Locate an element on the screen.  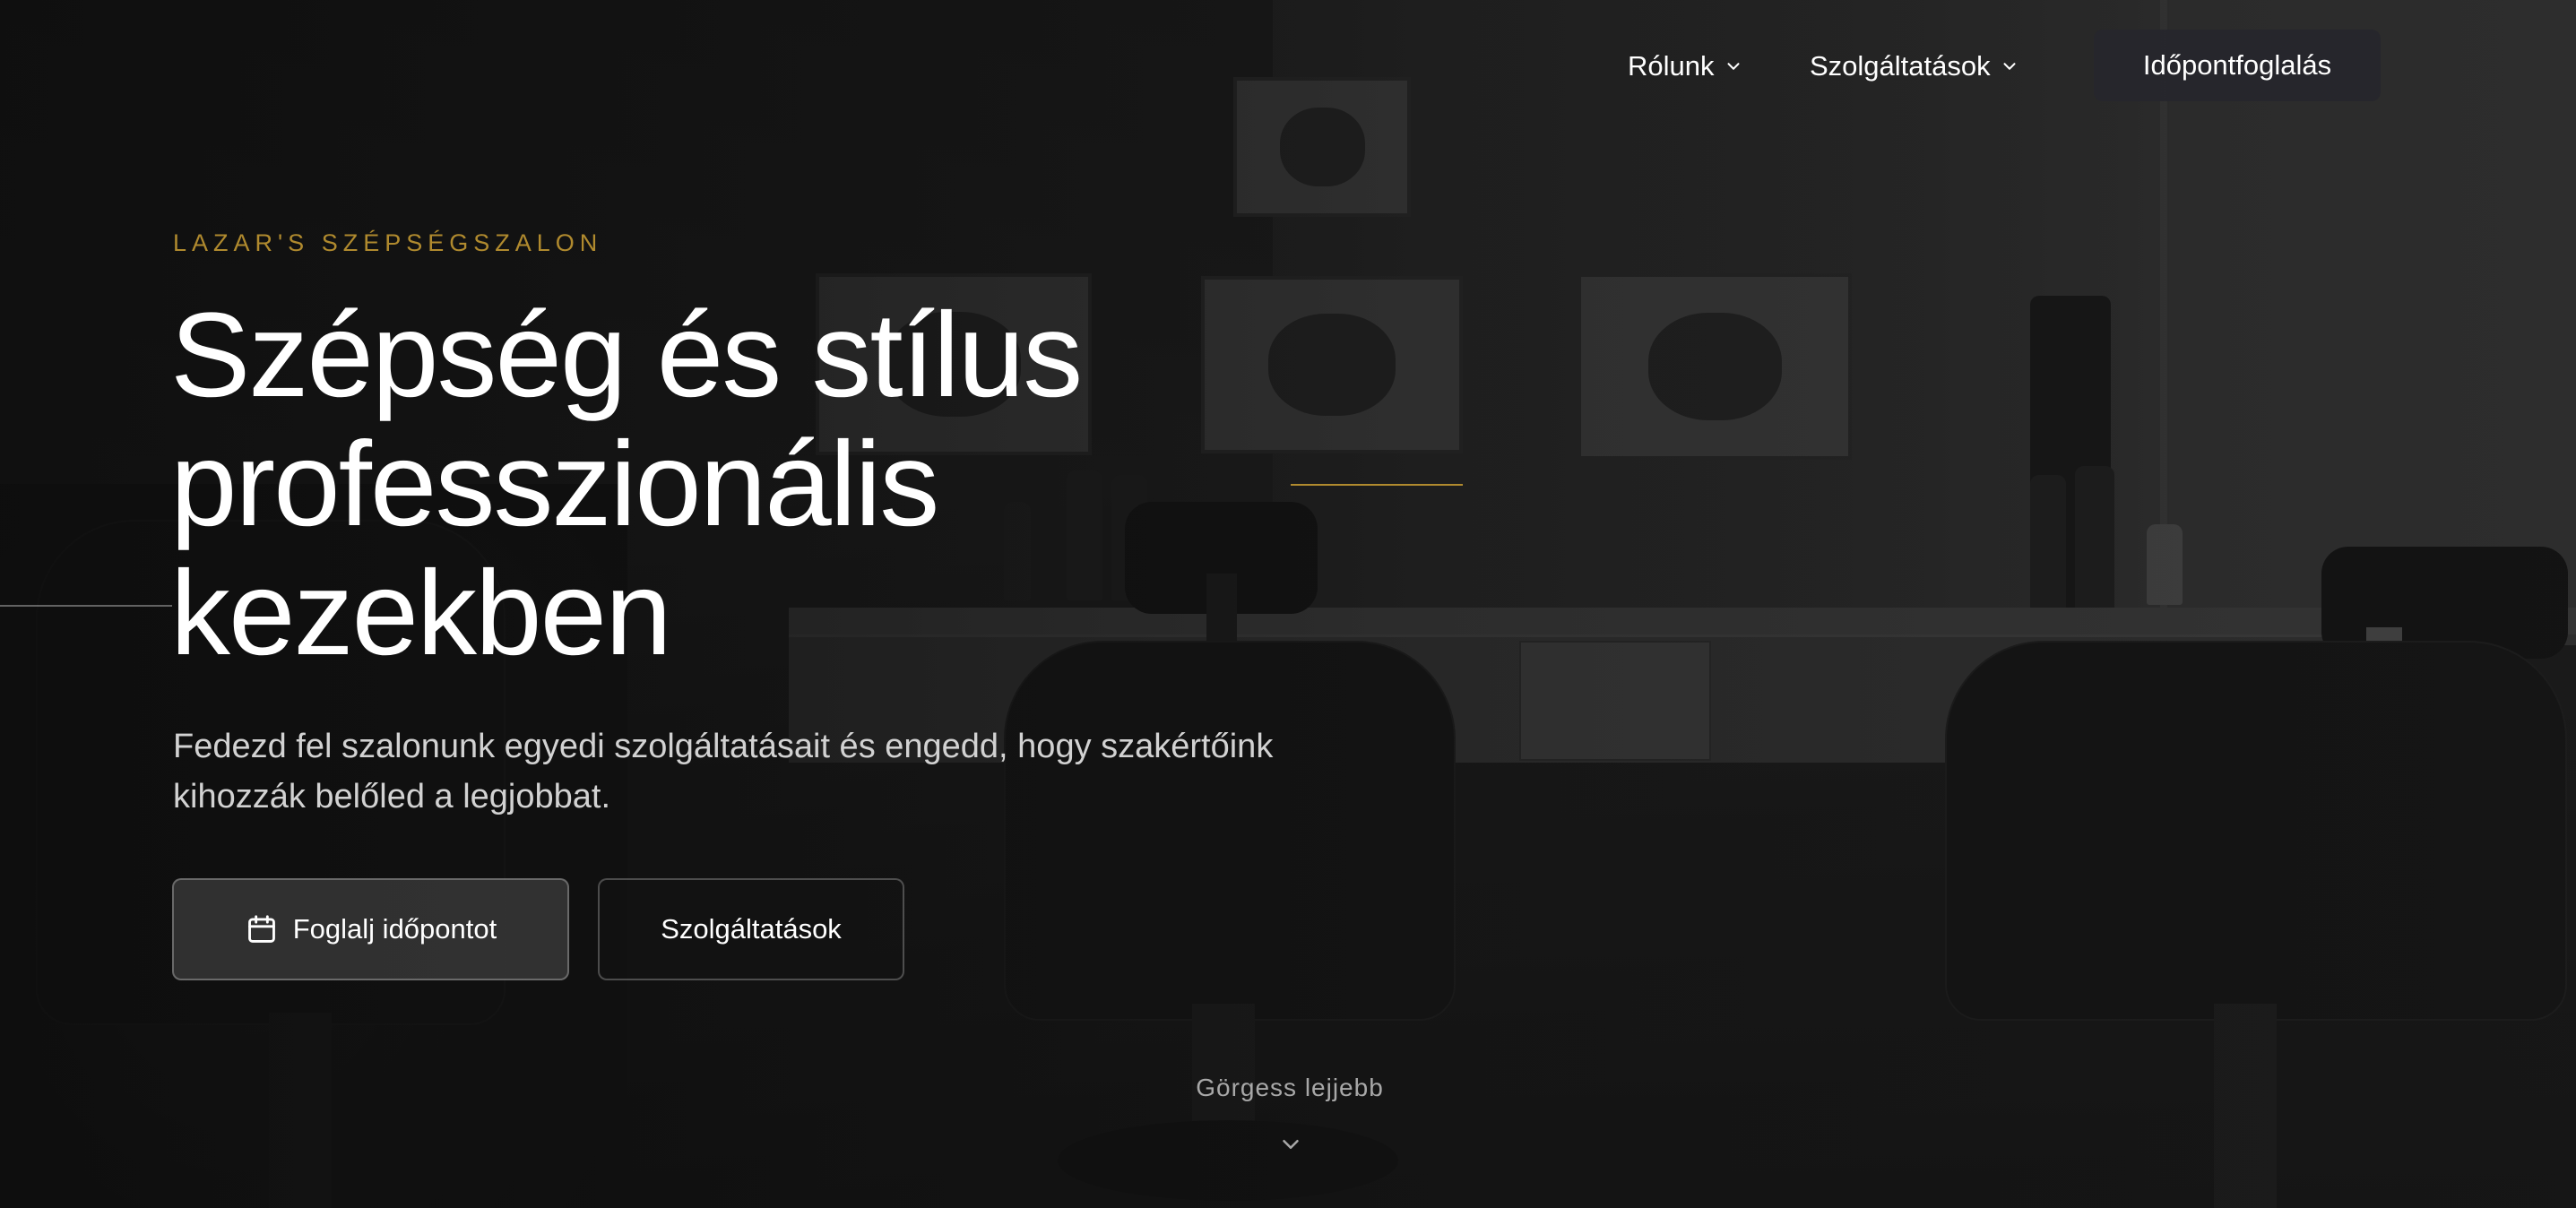
nav-about-label: Rólunk is located at coordinates (1671, 66).